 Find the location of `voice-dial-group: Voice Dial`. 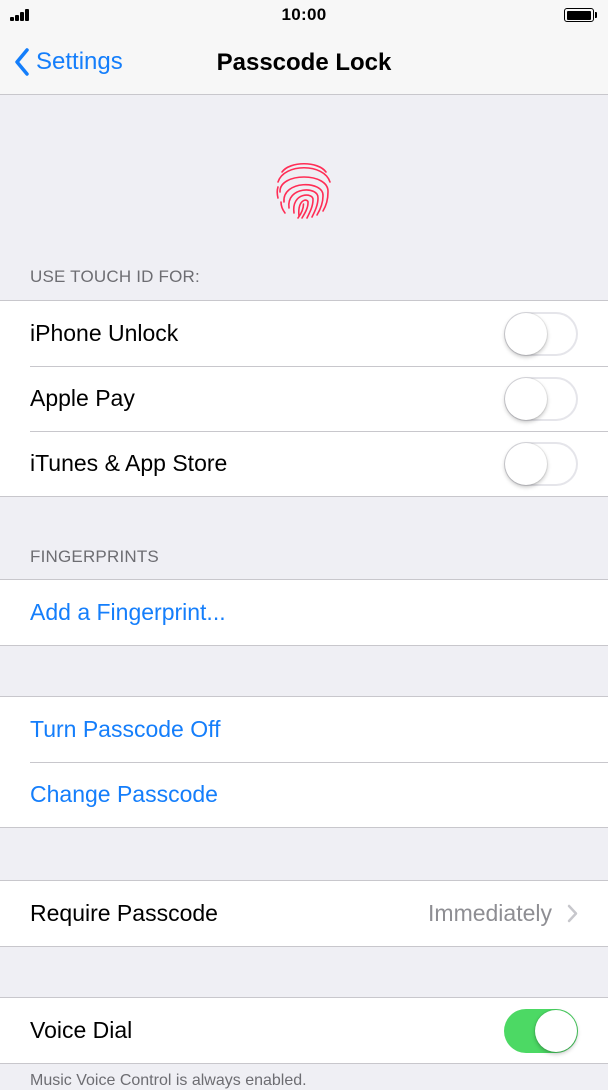

voice-dial-group: Voice Dial is located at coordinates (304, 1030).